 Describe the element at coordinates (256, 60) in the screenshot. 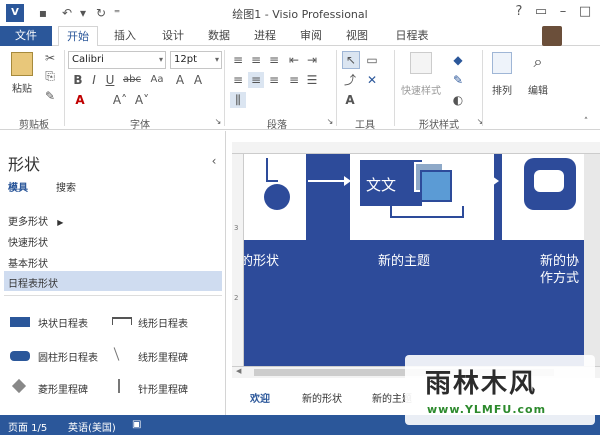

I see `align-middle-icon: ≡` at that location.